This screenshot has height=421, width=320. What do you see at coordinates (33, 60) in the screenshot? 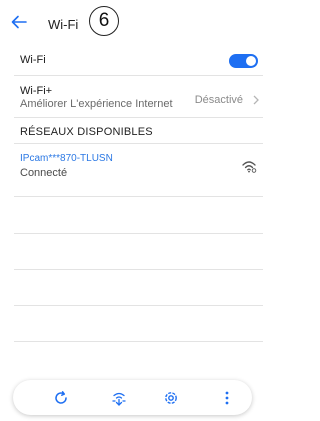
I see `wifi-toggle-label: Wi-Fi` at bounding box center [33, 60].